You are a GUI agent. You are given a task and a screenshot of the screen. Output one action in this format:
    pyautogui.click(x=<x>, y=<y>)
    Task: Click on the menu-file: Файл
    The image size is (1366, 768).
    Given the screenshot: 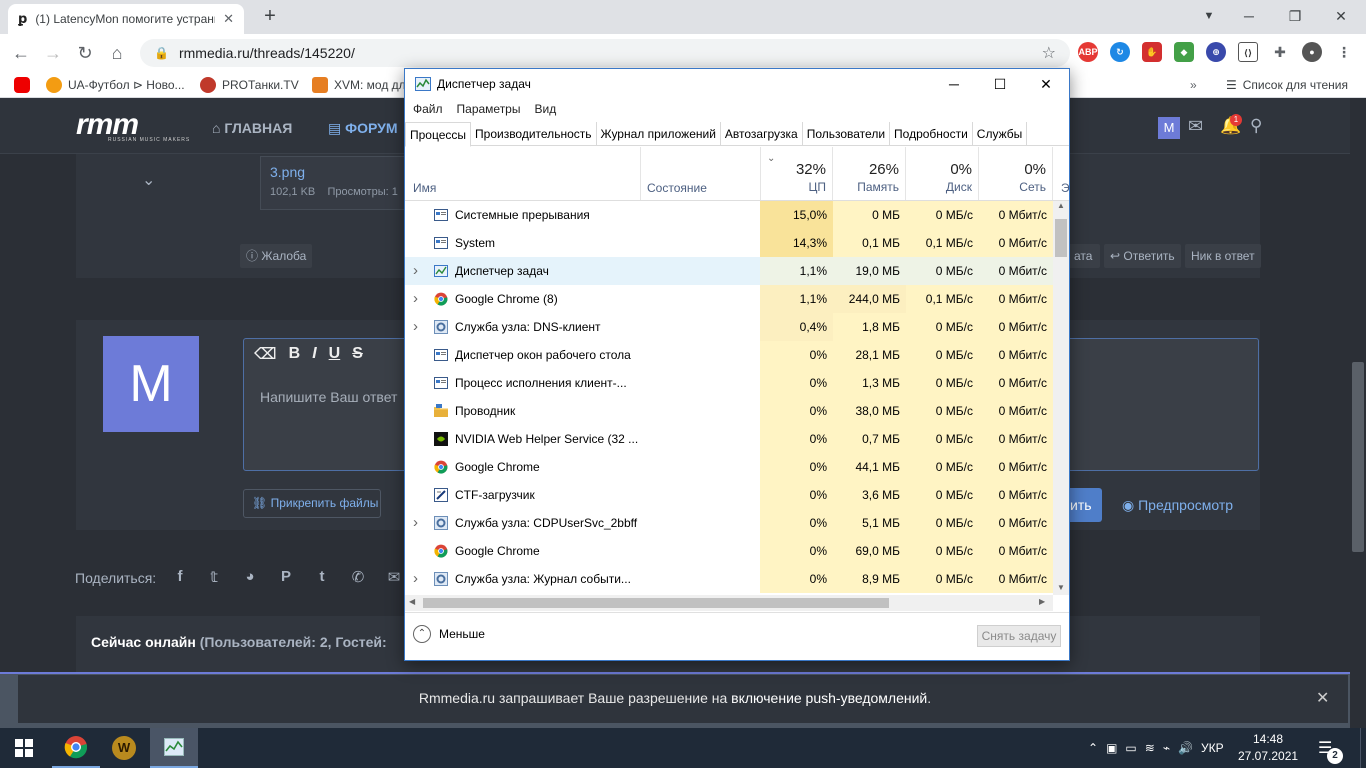 What is the action you would take?
    pyautogui.click(x=428, y=109)
    